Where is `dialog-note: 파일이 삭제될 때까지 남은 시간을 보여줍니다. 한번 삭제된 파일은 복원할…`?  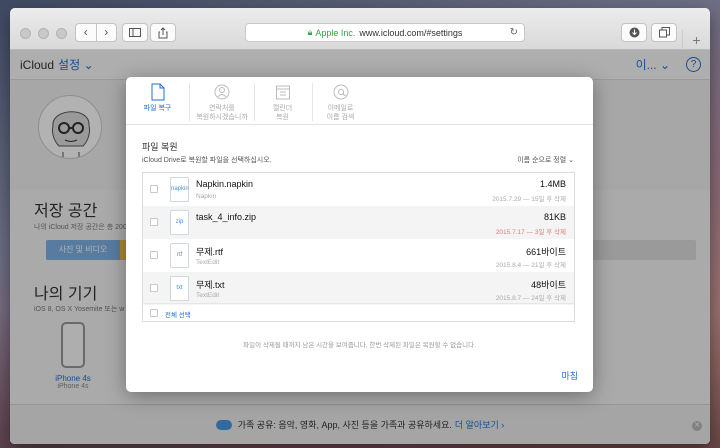
dialog-note: 파일이 삭제될 때까지 남은 시간을 보여줍니다. 한번 삭제된 파일은 복원할… is located at coordinates (359, 345).